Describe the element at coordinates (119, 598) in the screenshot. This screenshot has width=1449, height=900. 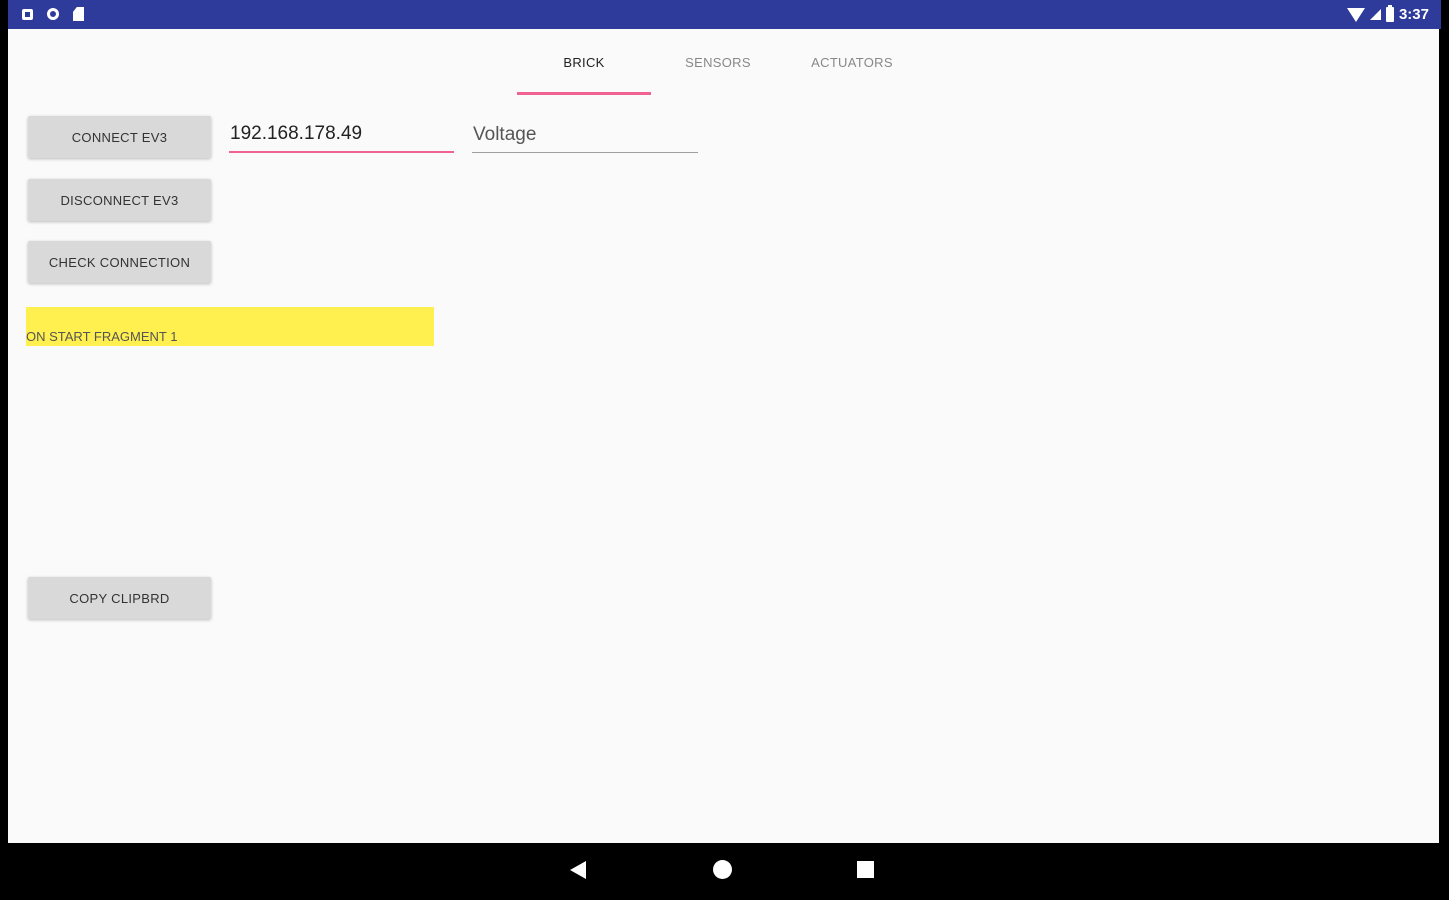
I see `copy-clipboard-button: COPY CLIPBRD` at that location.